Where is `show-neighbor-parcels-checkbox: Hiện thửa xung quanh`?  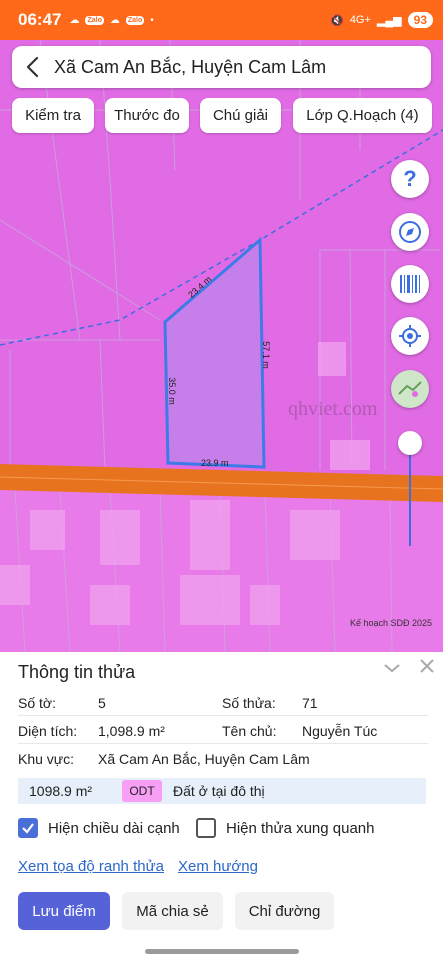
show-neighbor-parcels-checkbox: Hiện thửa xung quanh is located at coordinates (285, 828).